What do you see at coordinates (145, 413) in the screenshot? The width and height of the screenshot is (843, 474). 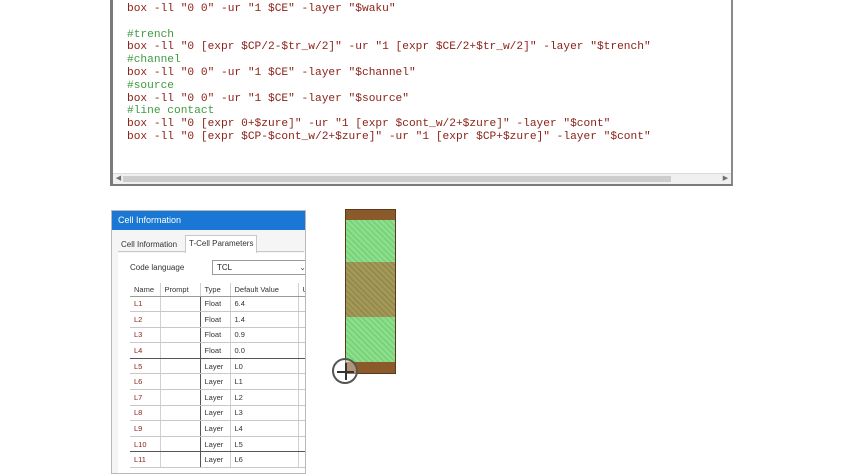 I see `param-name-cell: L8` at bounding box center [145, 413].